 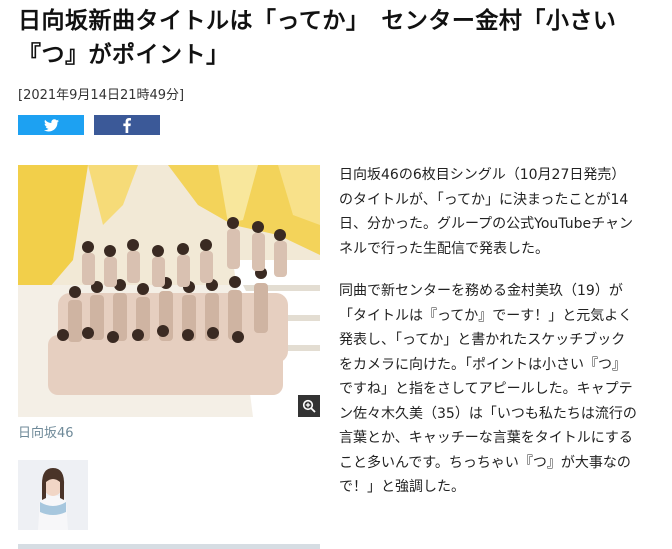 I want to click on facebook-icon, so click(x=127, y=125).